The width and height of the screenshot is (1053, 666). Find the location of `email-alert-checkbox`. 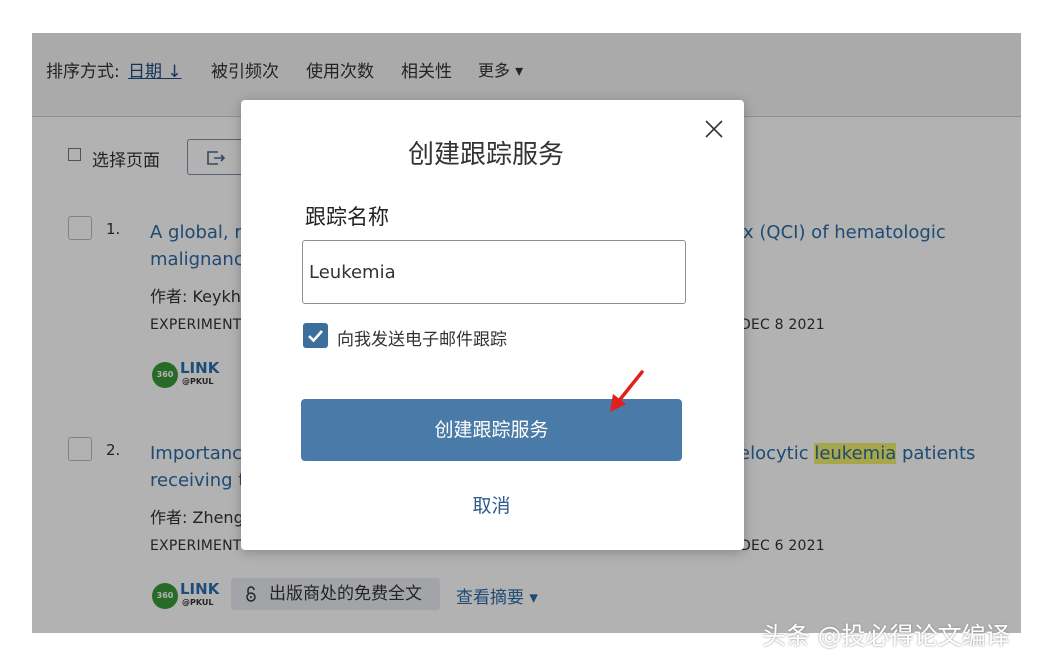

email-alert-checkbox is located at coordinates (315, 335).